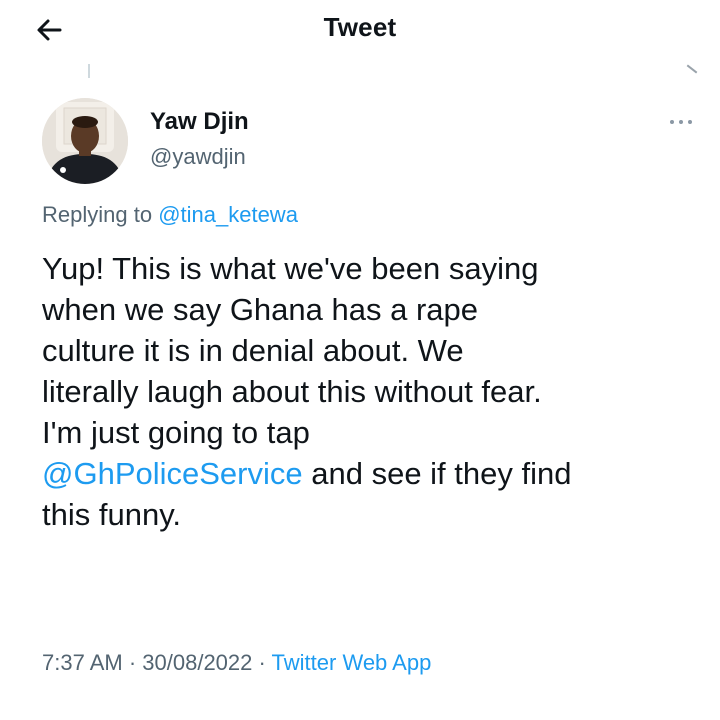 The height and width of the screenshot is (720, 720). What do you see at coordinates (112, 514) in the screenshot?
I see `tweet-text-line: this funny.` at bounding box center [112, 514].